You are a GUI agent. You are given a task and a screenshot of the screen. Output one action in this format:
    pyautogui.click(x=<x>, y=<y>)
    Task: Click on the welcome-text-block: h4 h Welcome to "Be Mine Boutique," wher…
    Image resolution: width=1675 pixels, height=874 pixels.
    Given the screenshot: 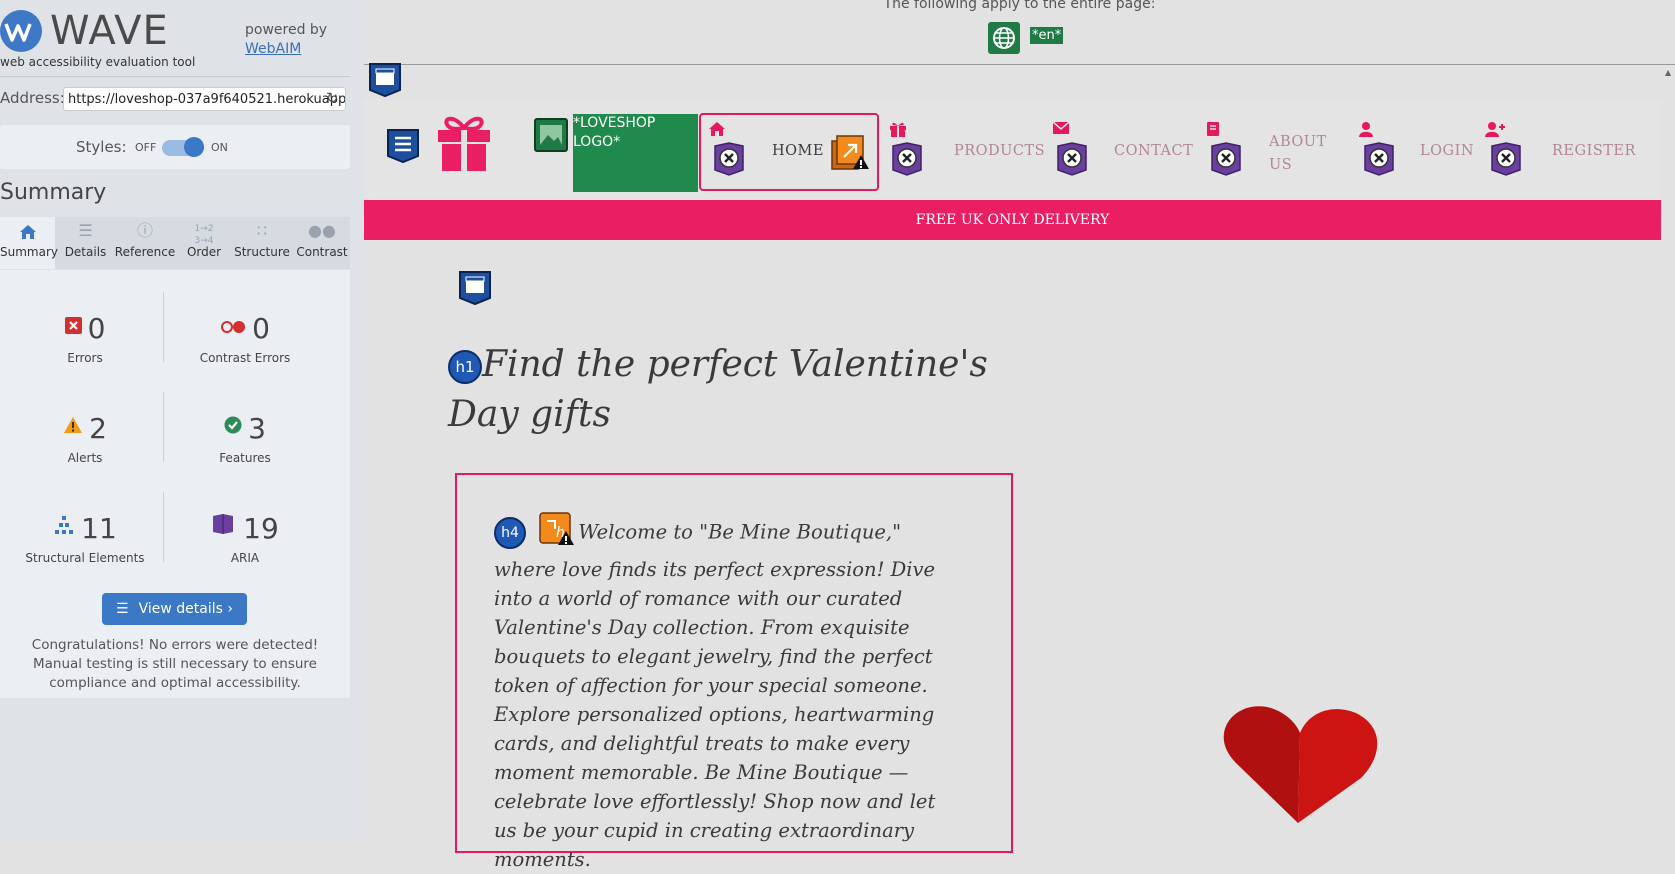 What is the action you would take?
    pyautogui.click(x=729, y=692)
    